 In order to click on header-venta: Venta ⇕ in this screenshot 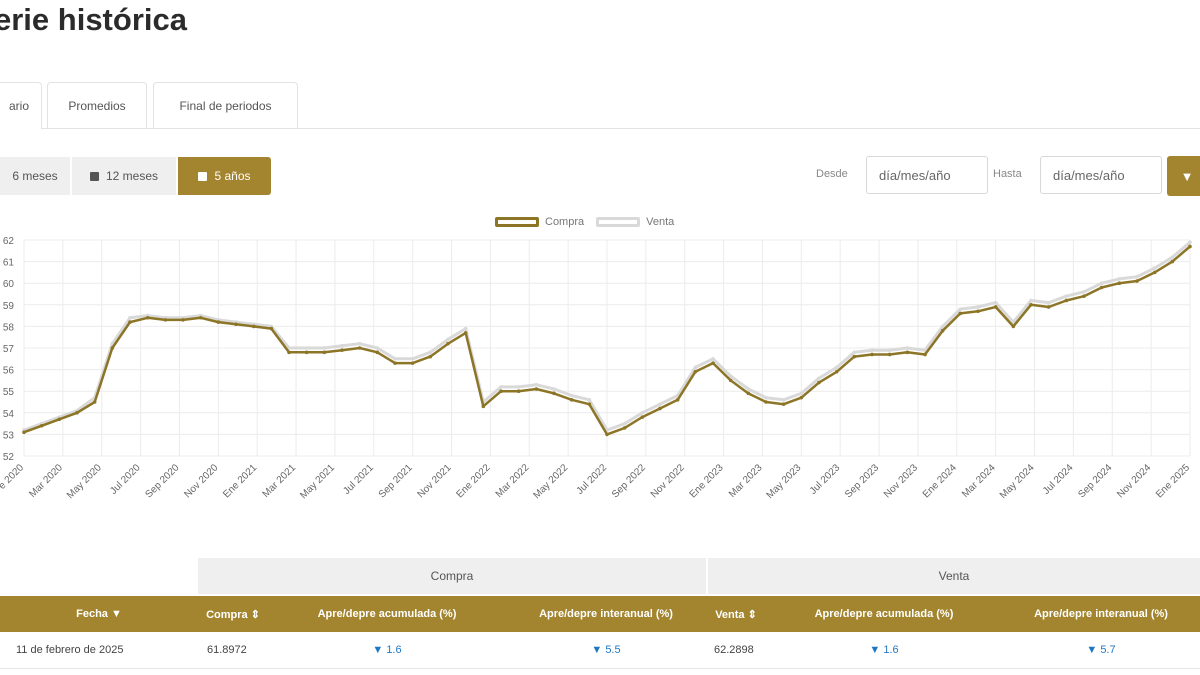, I will do `click(736, 614)`.